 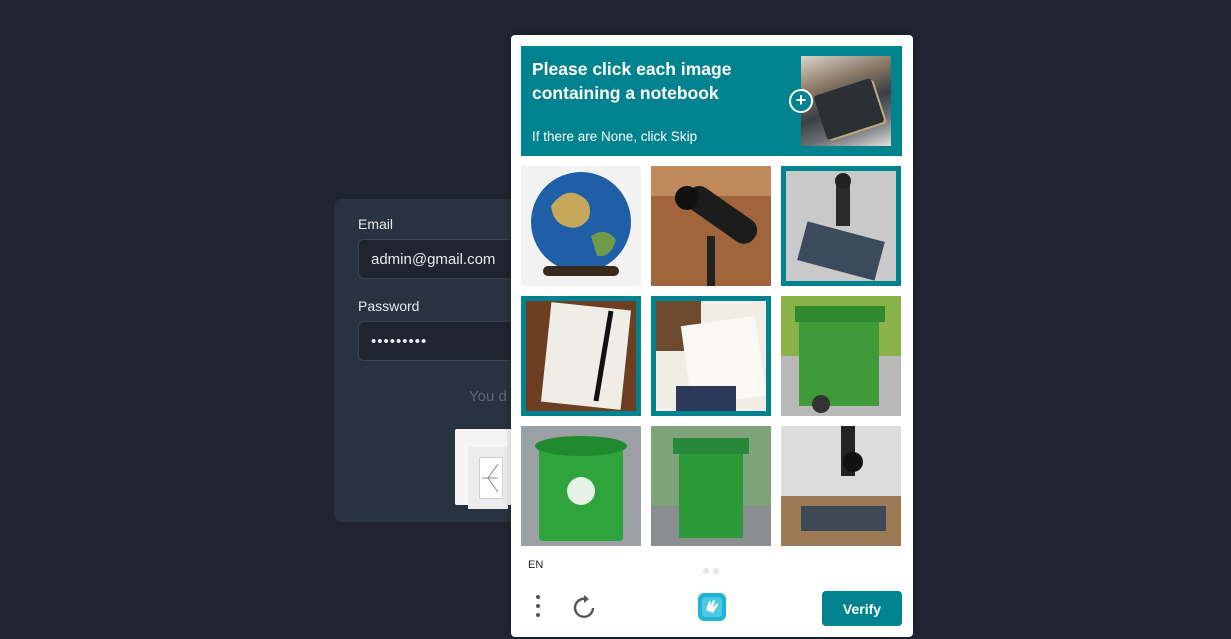 I want to click on pagination-dots, so click(x=713, y=570).